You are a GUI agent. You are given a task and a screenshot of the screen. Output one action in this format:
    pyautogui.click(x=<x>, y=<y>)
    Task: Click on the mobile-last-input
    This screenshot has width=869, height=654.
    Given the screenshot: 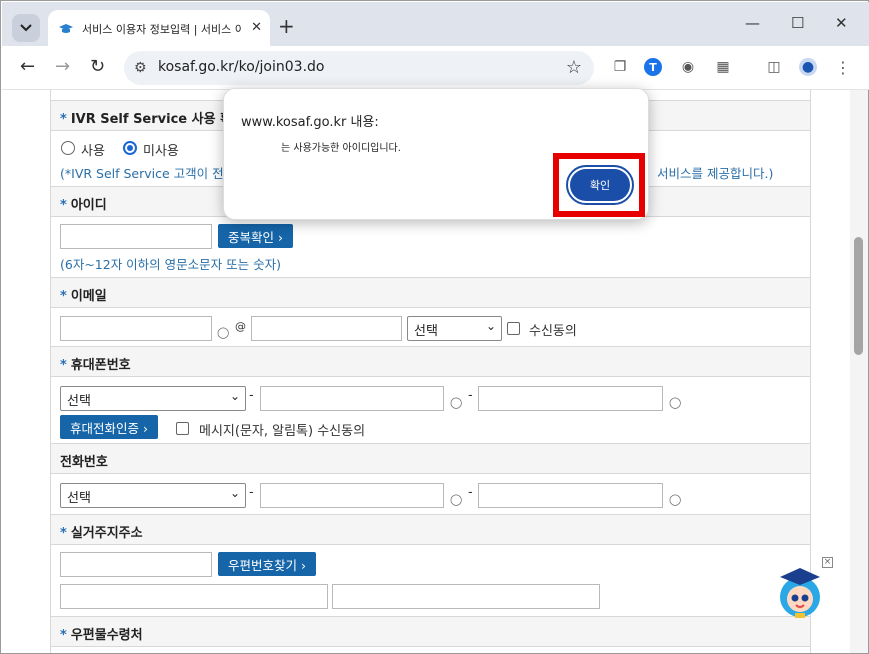 What is the action you would take?
    pyautogui.click(x=570, y=398)
    